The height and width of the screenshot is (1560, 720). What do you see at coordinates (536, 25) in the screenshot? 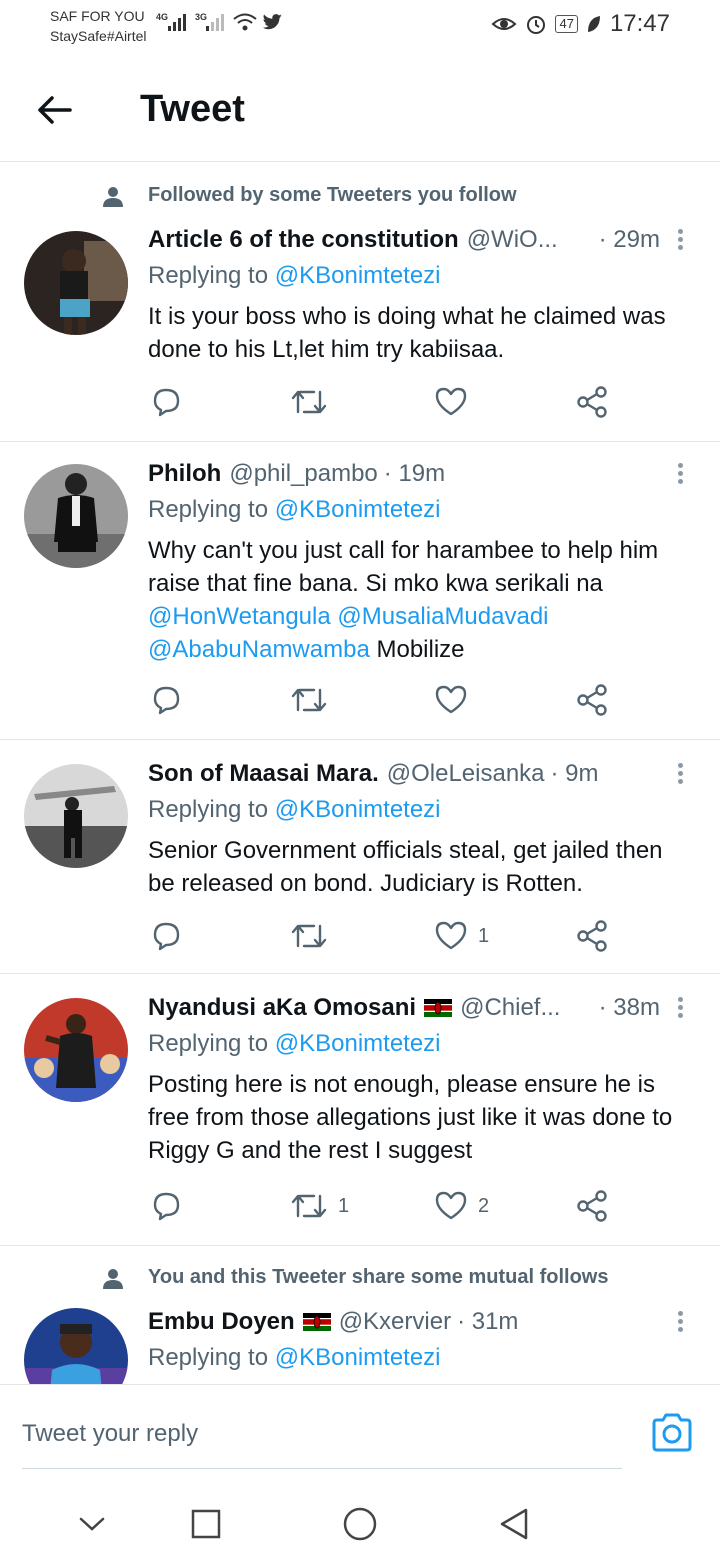
I see `alarm-icon` at bounding box center [536, 25].